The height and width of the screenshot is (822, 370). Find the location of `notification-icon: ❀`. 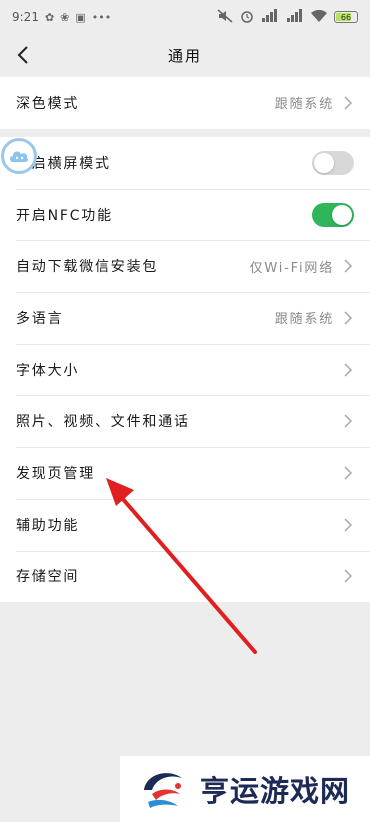

notification-icon: ❀ is located at coordinates (65, 17).